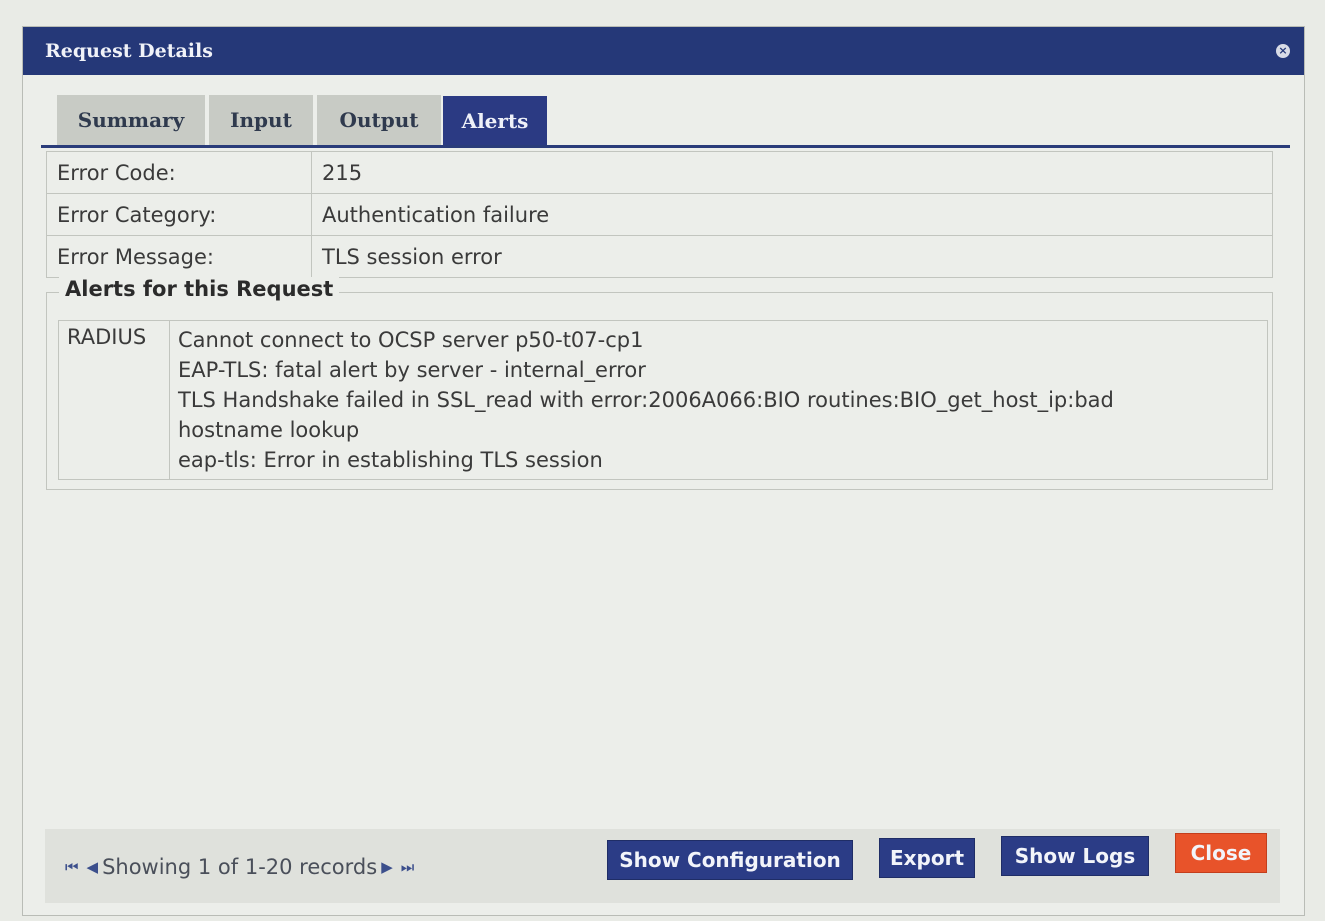  What do you see at coordinates (792, 256) in the screenshot?
I see `error-message-value: TLS session error` at bounding box center [792, 256].